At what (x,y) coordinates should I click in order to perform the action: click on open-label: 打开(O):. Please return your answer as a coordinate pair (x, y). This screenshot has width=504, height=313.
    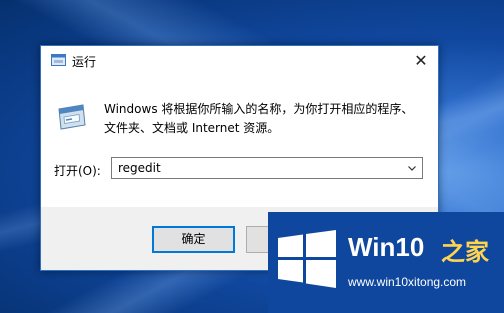
    Looking at the image, I should click on (77, 171).